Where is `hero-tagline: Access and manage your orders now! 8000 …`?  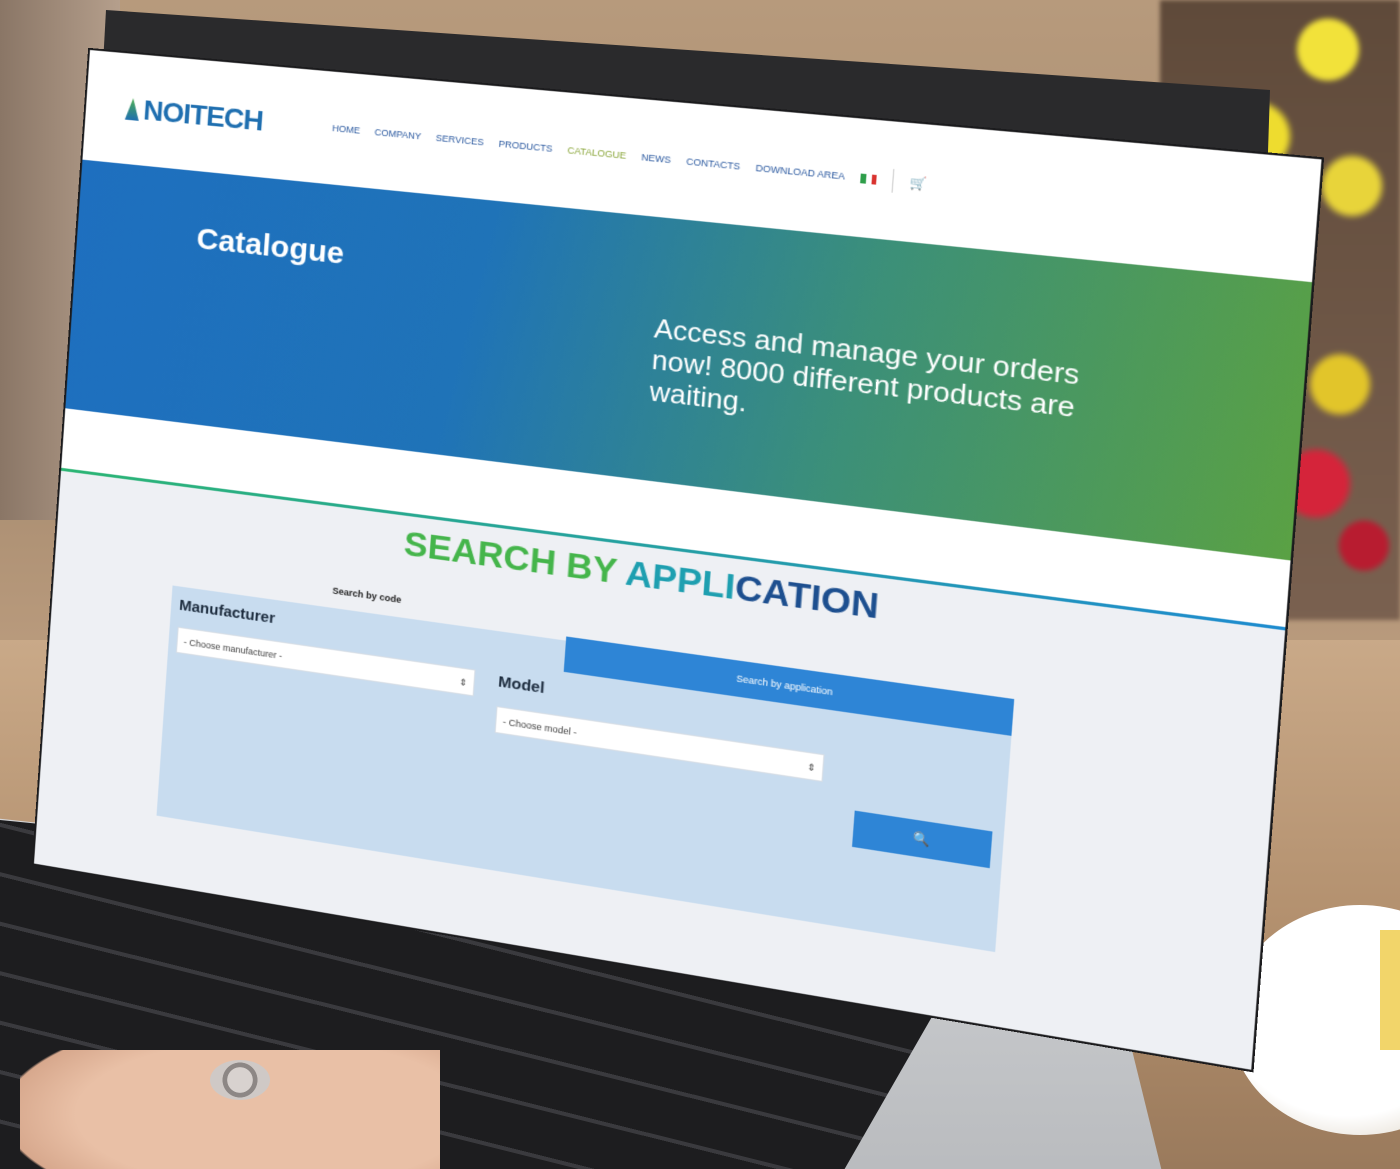 hero-tagline: Access and manage your orders now! 8000 … is located at coordinates (864, 368).